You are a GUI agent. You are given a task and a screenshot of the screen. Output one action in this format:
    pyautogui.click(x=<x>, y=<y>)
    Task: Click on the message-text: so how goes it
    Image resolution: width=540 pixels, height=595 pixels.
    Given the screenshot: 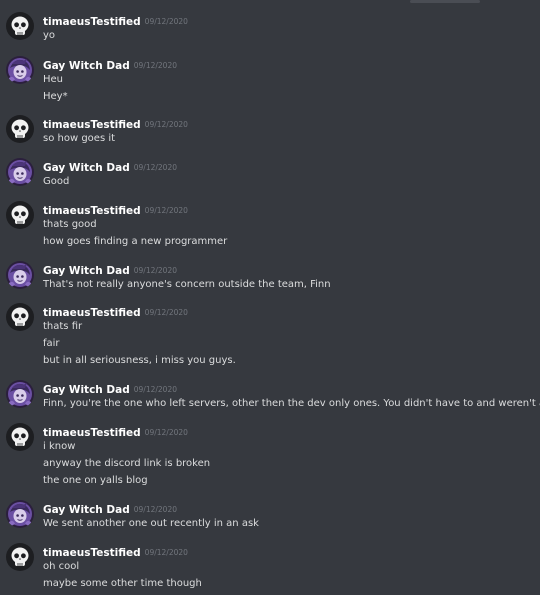 What is the action you would take?
    pyautogui.click(x=79, y=138)
    